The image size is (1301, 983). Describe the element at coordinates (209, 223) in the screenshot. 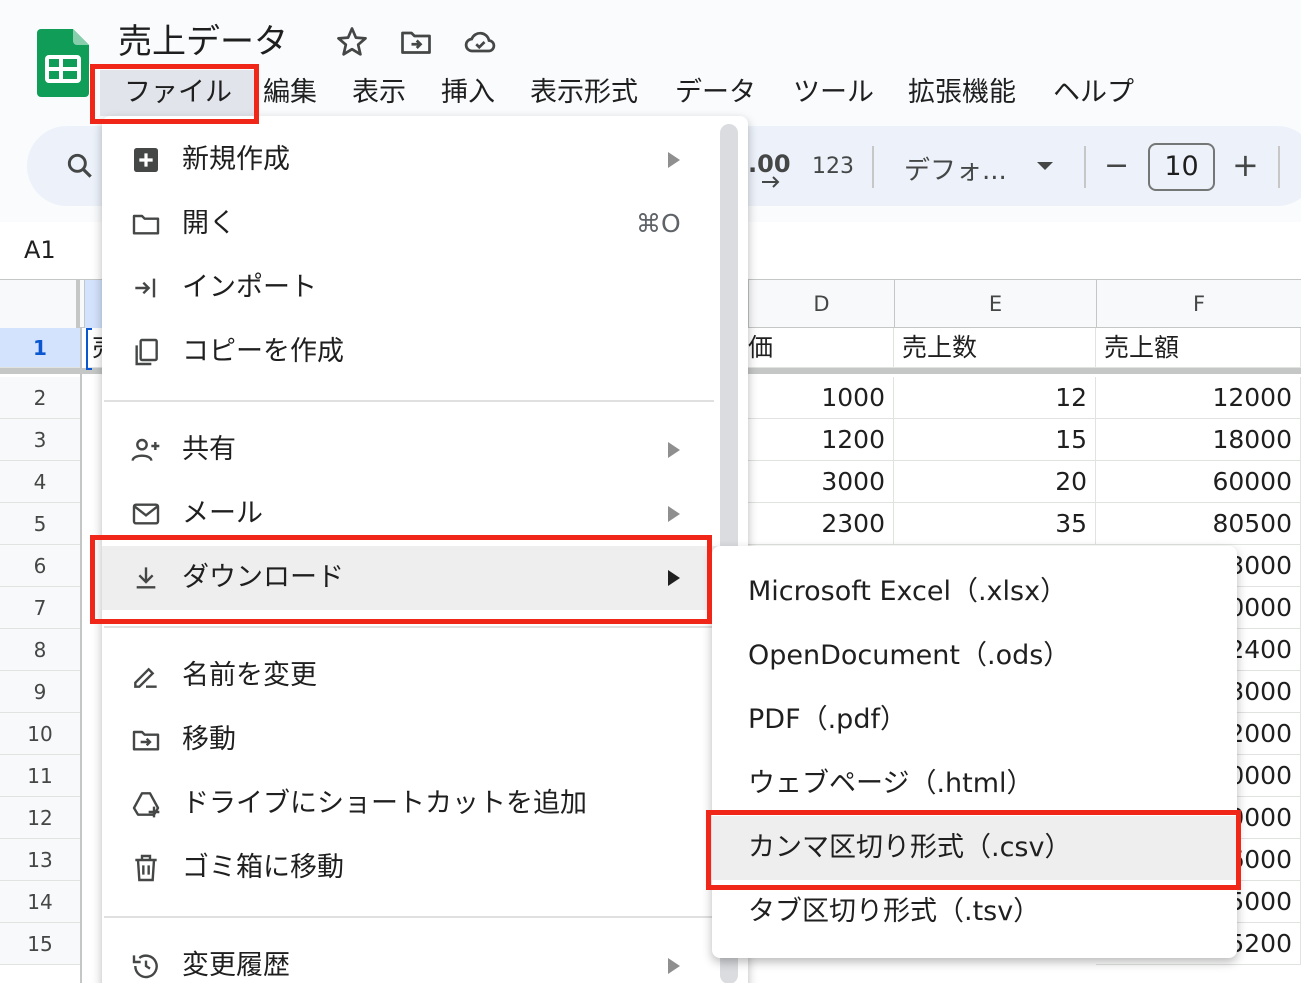

I see `file-menu-open-label: 開く` at that location.